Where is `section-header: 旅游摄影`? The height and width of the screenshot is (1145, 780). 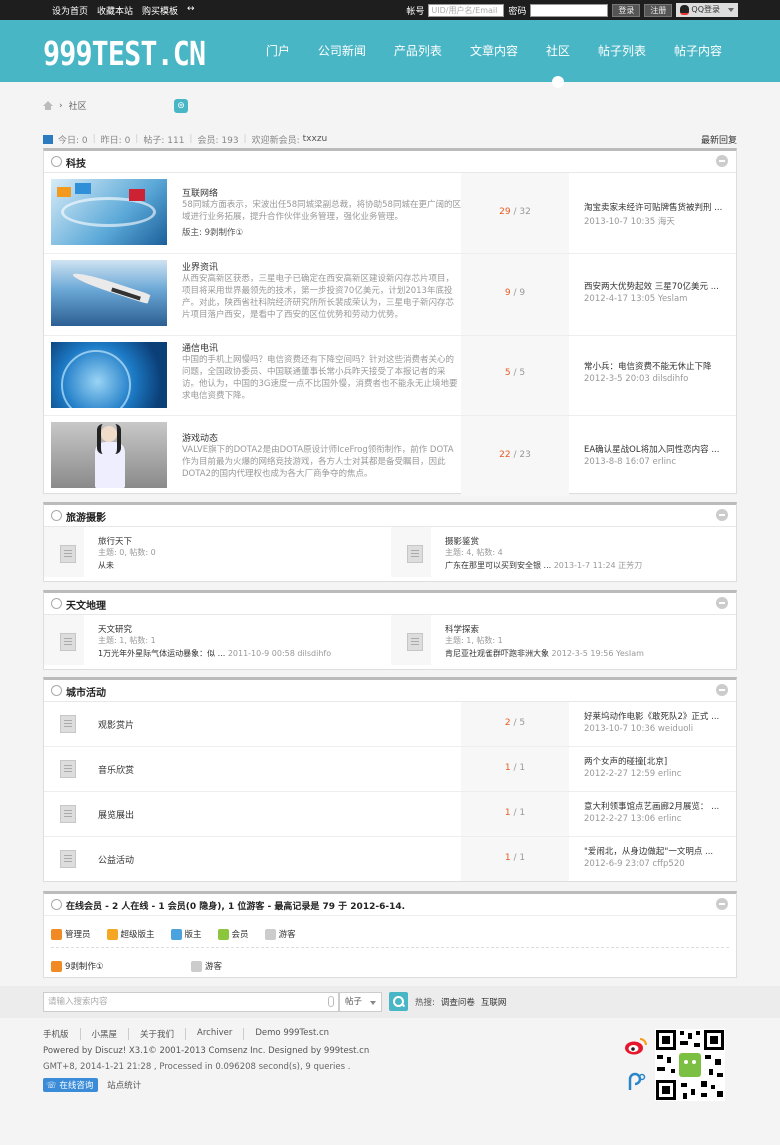
section-header: 旅游摄影 is located at coordinates (390, 516).